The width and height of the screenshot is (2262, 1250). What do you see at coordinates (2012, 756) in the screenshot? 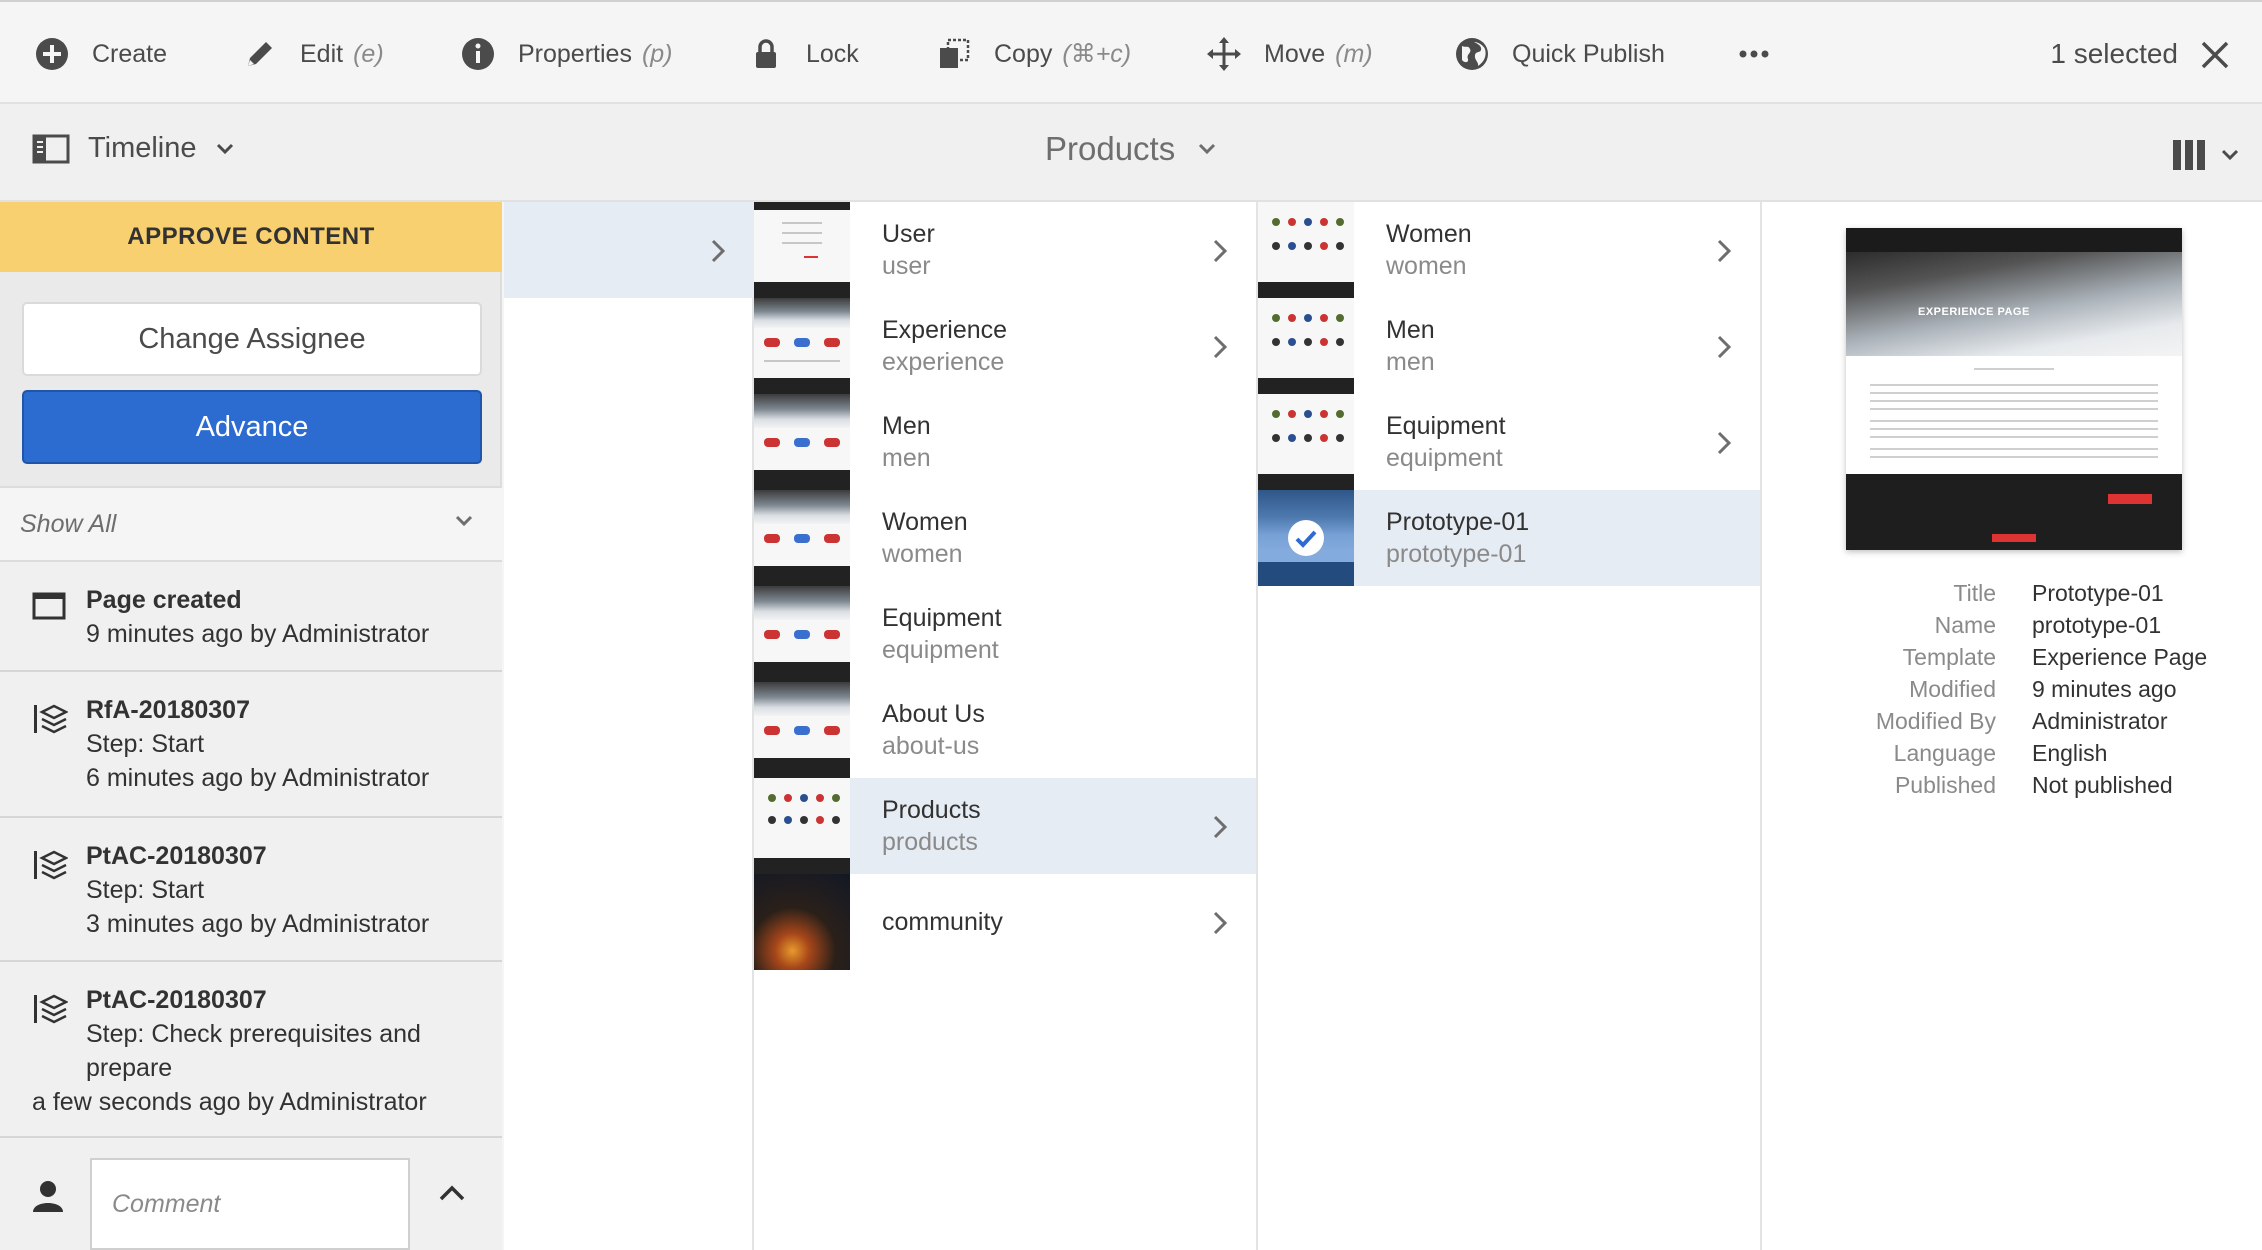
I see `property-row: Language English` at bounding box center [2012, 756].